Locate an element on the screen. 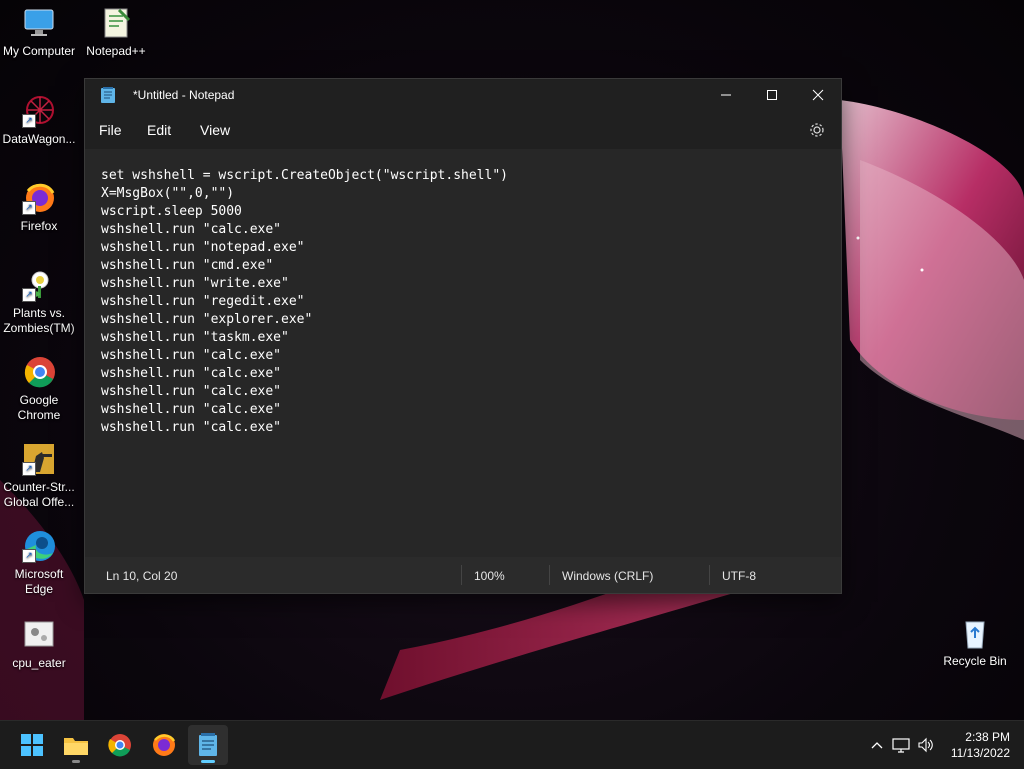 This screenshot has height=769, width=1024. desktop-icon-label: Plants vs. Zombies(TM) is located at coordinates (39, 320).